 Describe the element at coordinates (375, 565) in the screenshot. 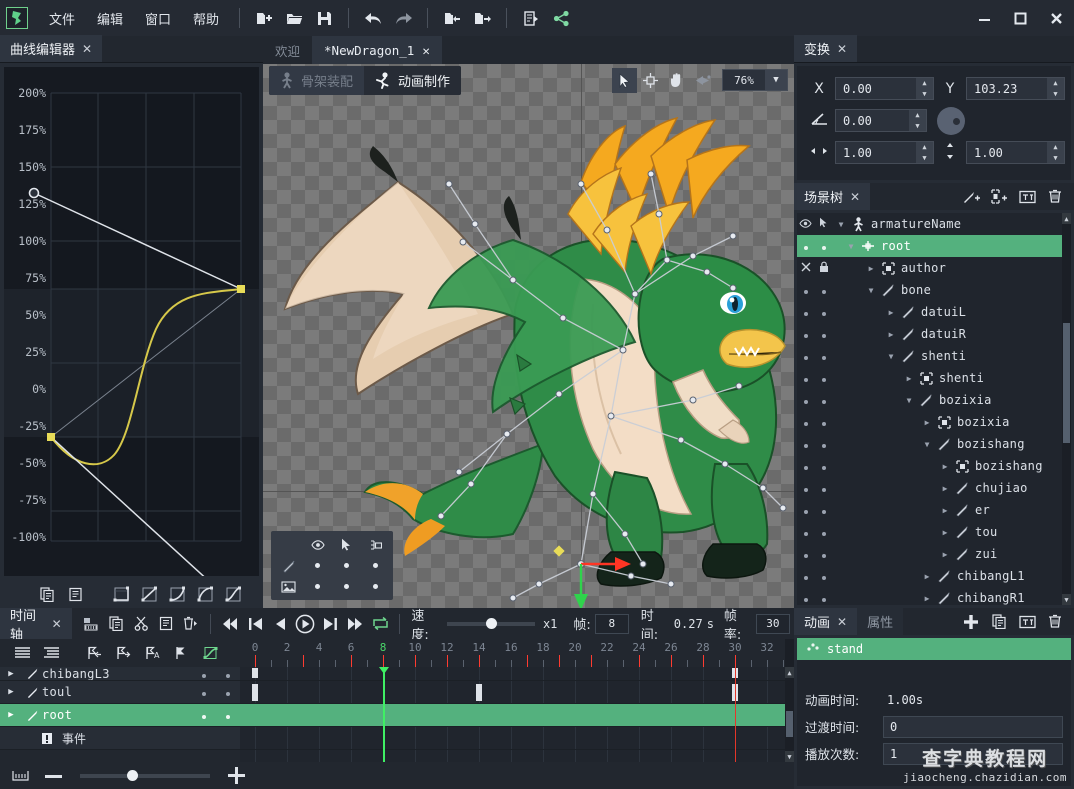

I see `bone-lock-toggle` at that location.